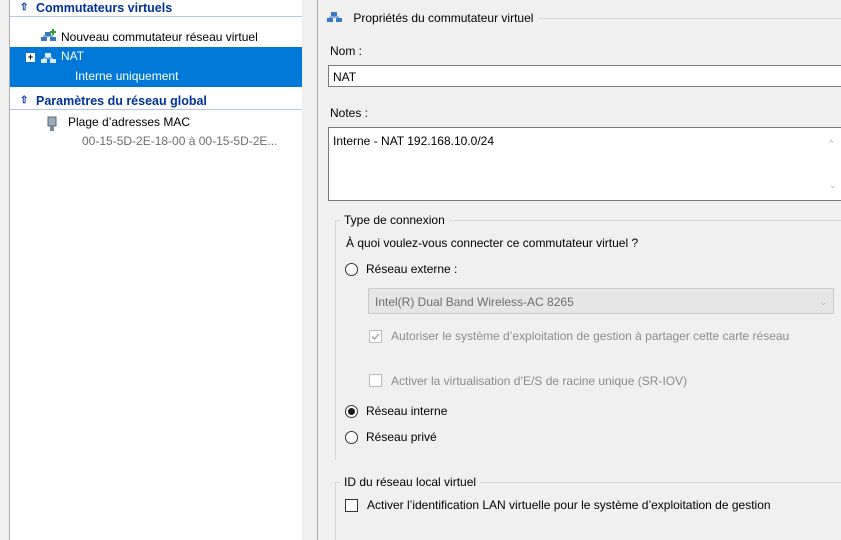 The image size is (841, 540). What do you see at coordinates (121, 101) in the screenshot?
I see `section-title: Paramètres du réseau global` at bounding box center [121, 101].